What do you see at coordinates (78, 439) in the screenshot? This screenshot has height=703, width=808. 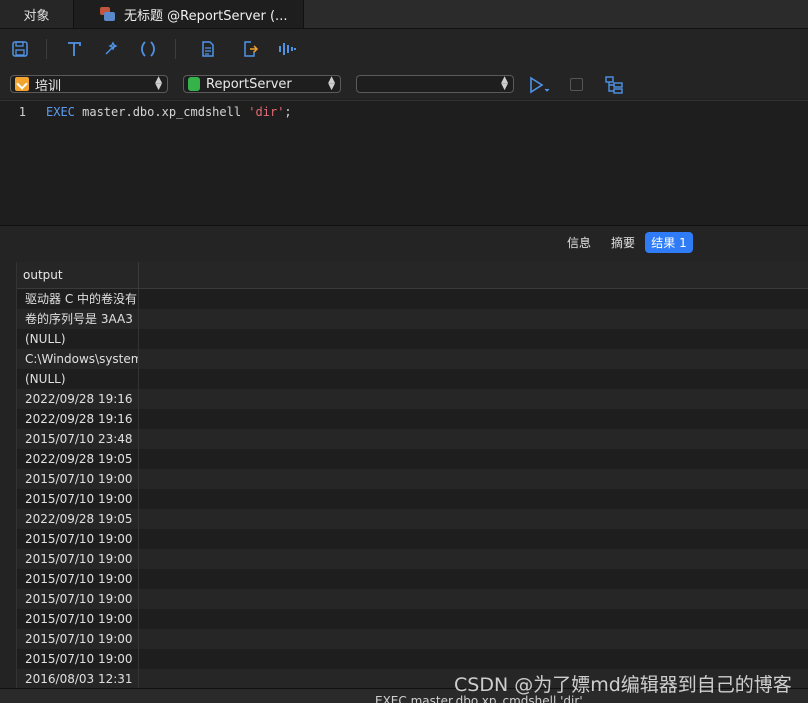 I see `output-cell: 2015/07/10 23:48` at bounding box center [78, 439].